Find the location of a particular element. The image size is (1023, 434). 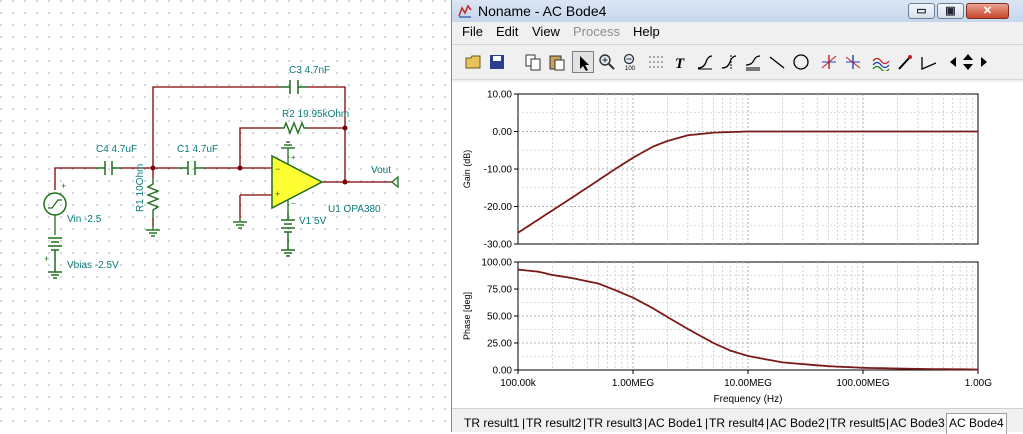

phase-xtick-label: 100.00MEG is located at coordinates (863, 383).